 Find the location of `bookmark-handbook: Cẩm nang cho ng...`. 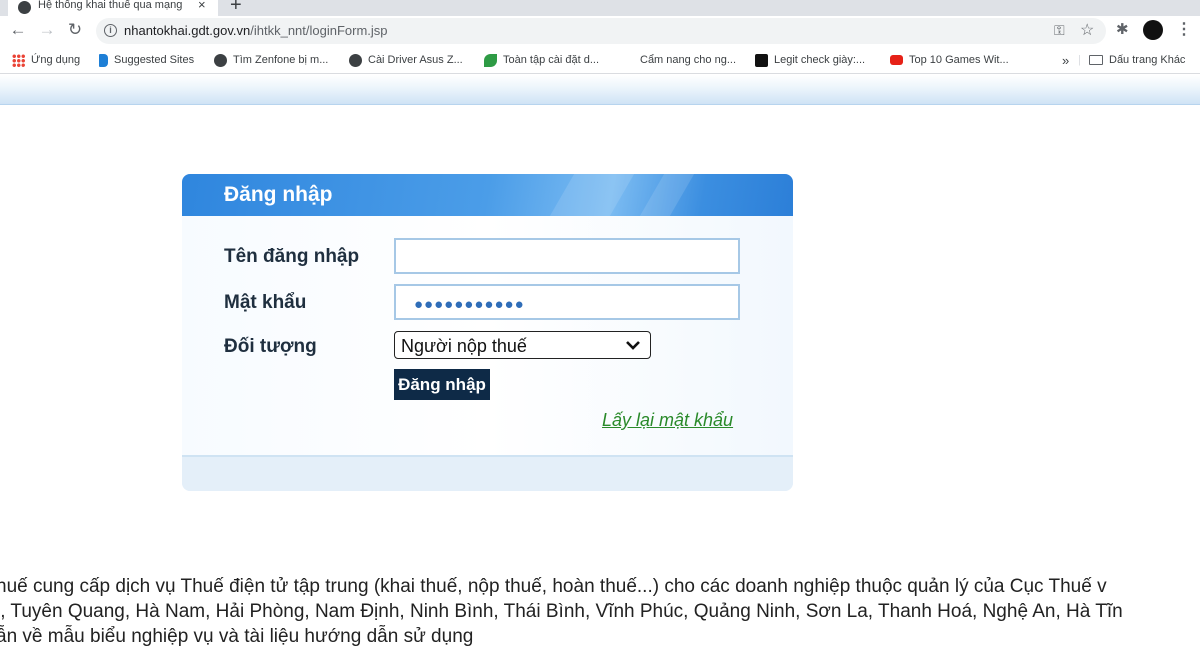

bookmark-handbook: Cẩm nang cho ng... is located at coordinates (678, 60).